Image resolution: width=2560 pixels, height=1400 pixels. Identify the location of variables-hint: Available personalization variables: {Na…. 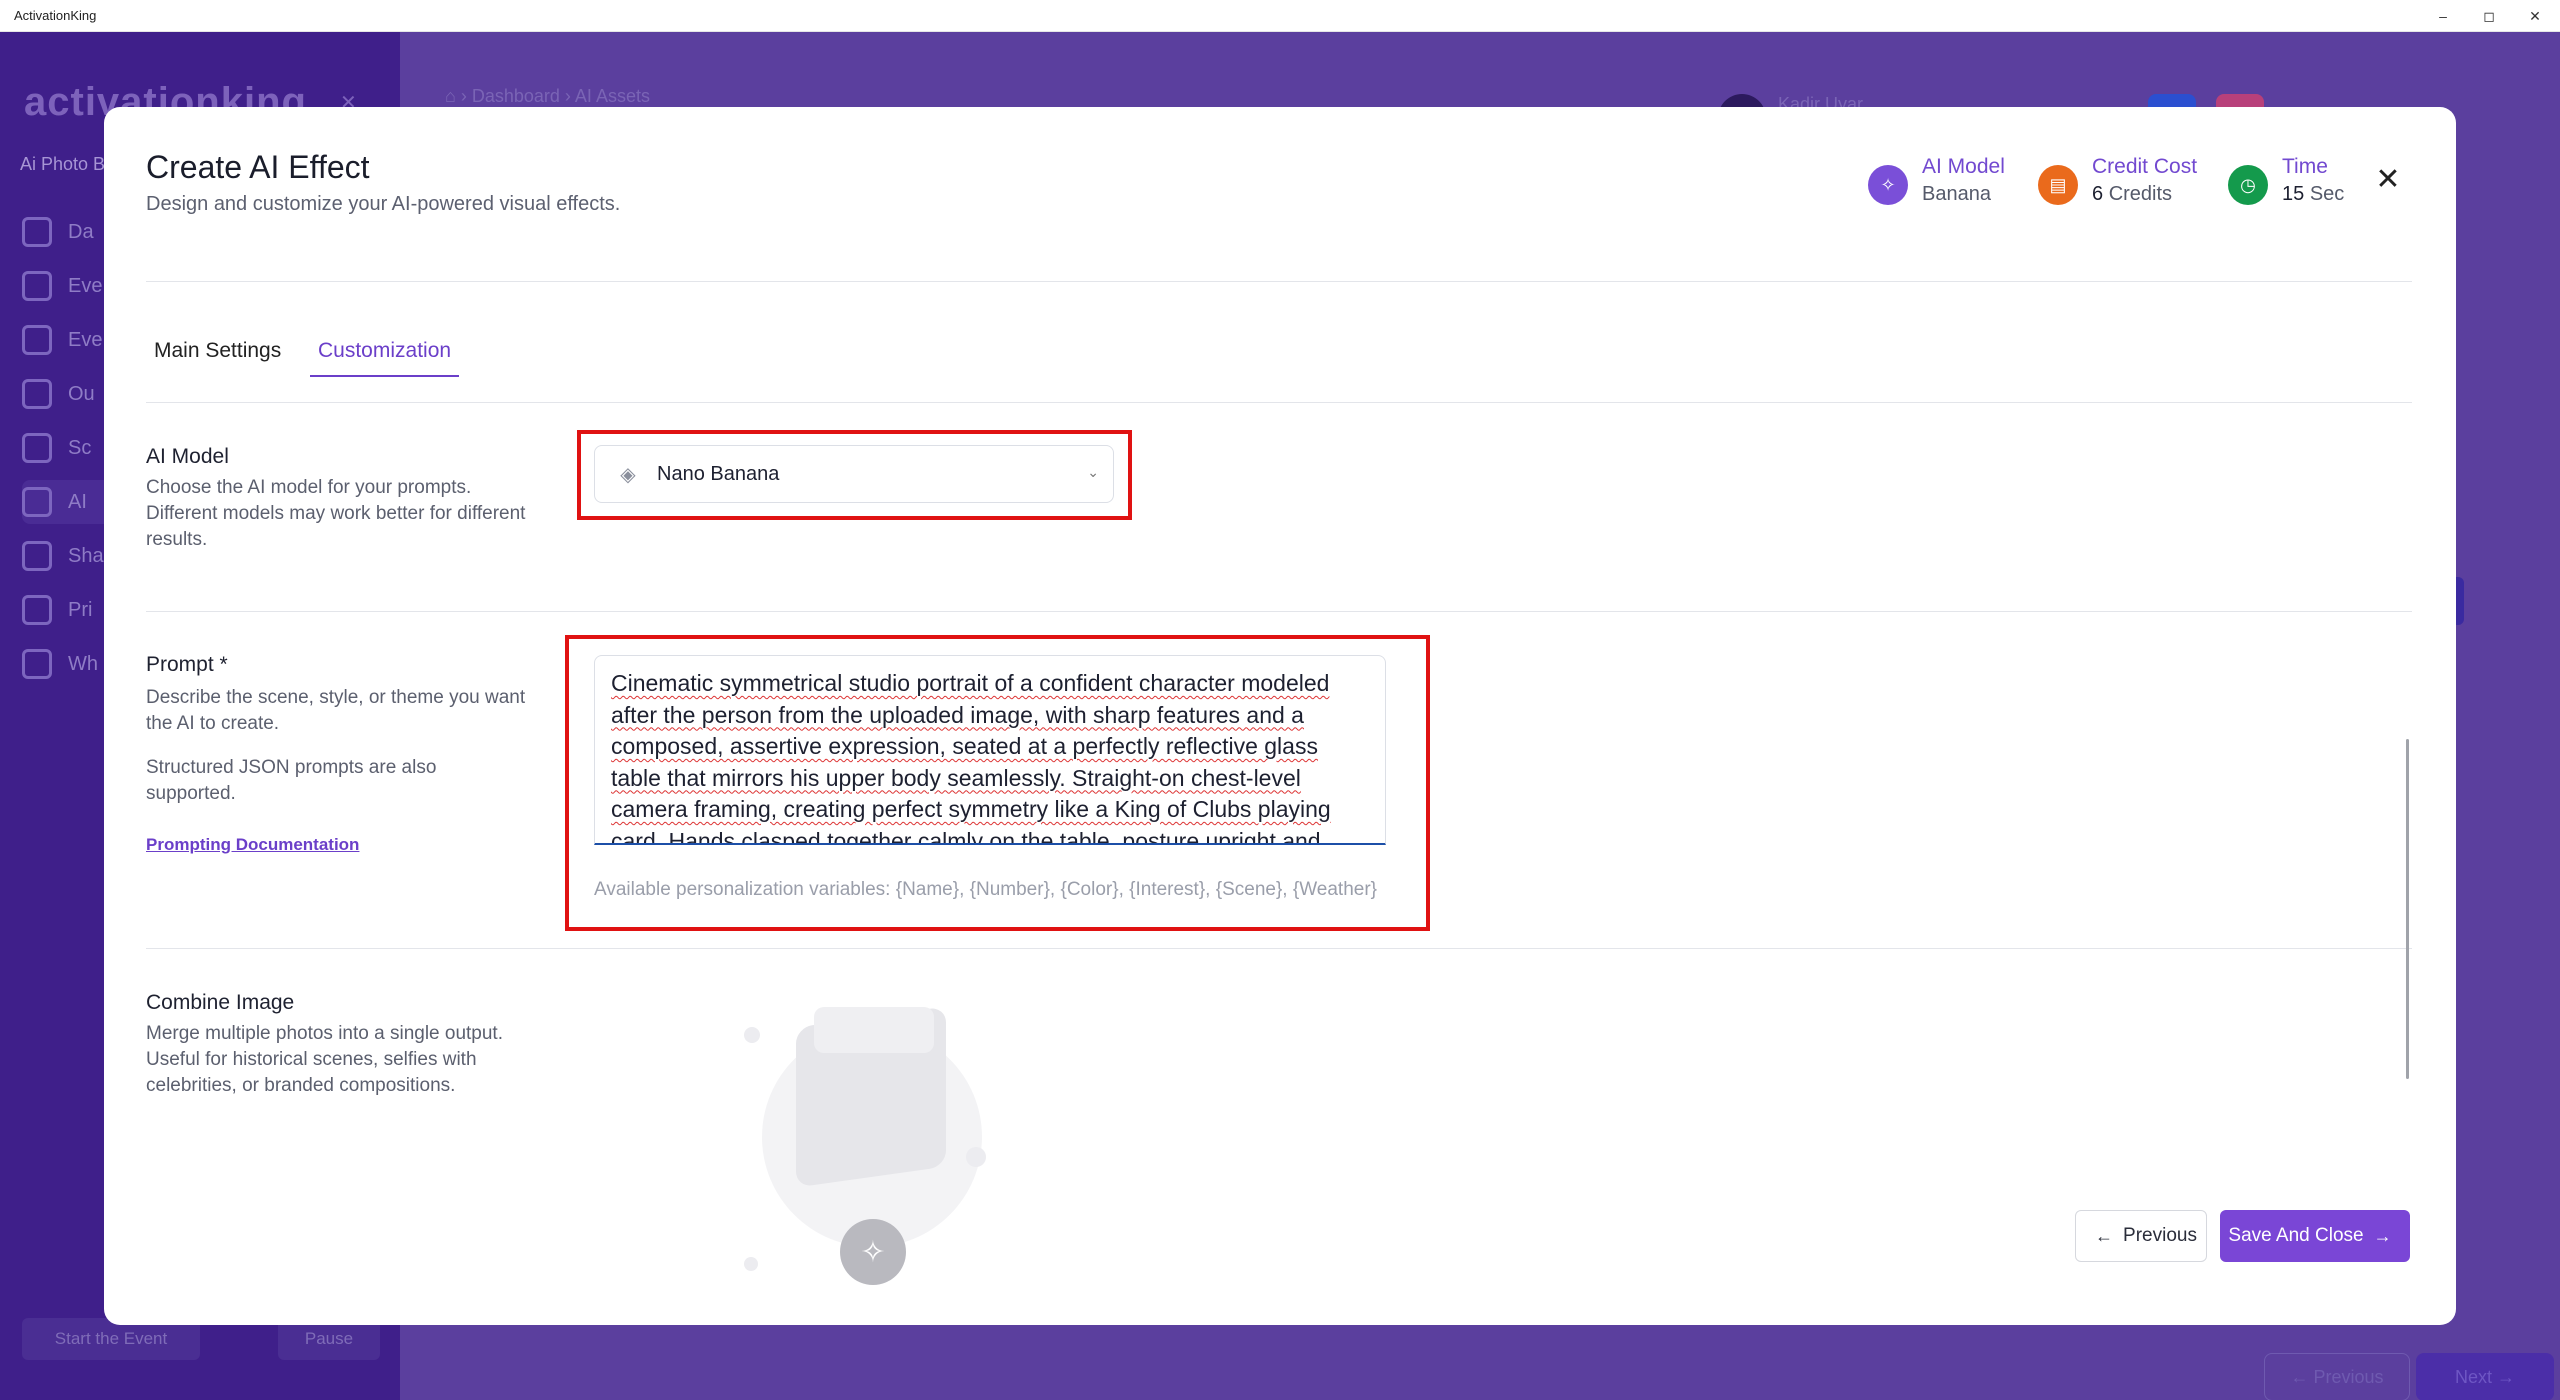
(986, 889).